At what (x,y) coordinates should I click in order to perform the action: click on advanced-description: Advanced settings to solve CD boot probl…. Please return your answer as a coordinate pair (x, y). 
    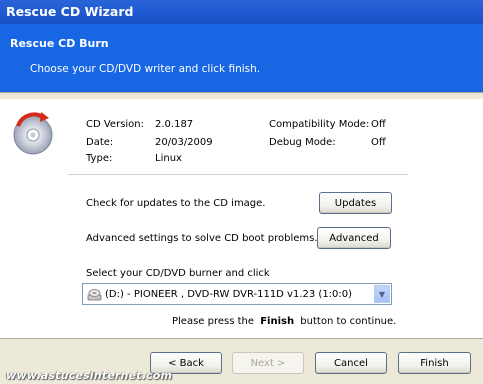
    Looking at the image, I should click on (202, 238).